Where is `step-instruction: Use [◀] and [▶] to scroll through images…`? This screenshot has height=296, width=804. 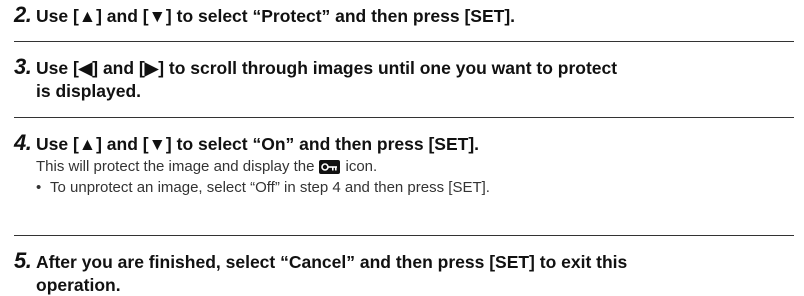 step-instruction: Use [◀] and [▶] to scroll through images… is located at coordinates (327, 68).